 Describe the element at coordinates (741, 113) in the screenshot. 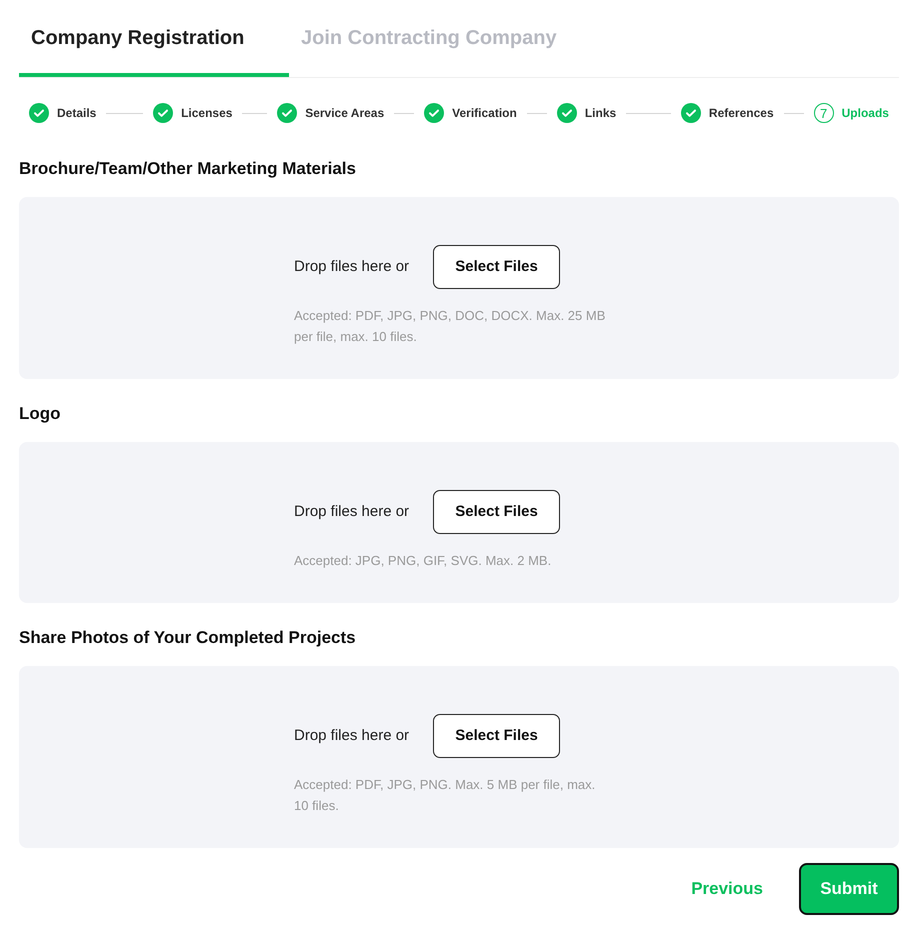

I see `step-label: References` at that location.